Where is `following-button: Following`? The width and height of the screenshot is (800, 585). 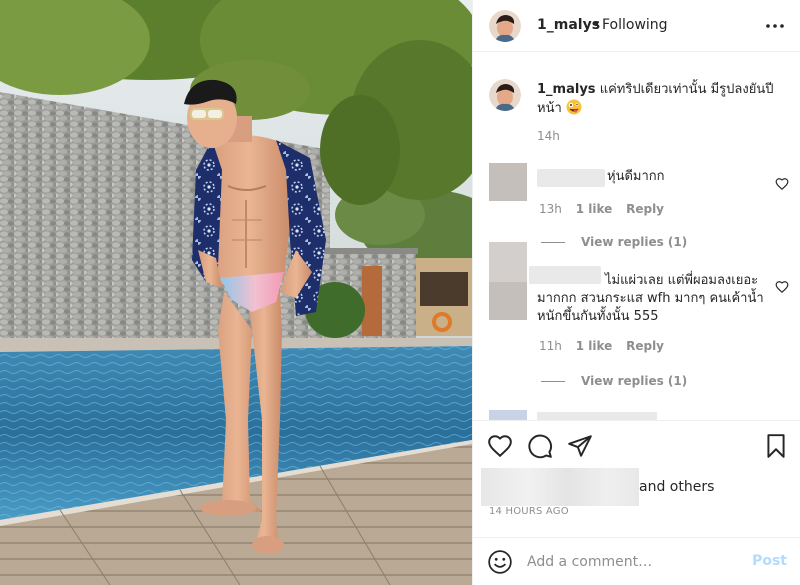 following-button: Following is located at coordinates (635, 25).